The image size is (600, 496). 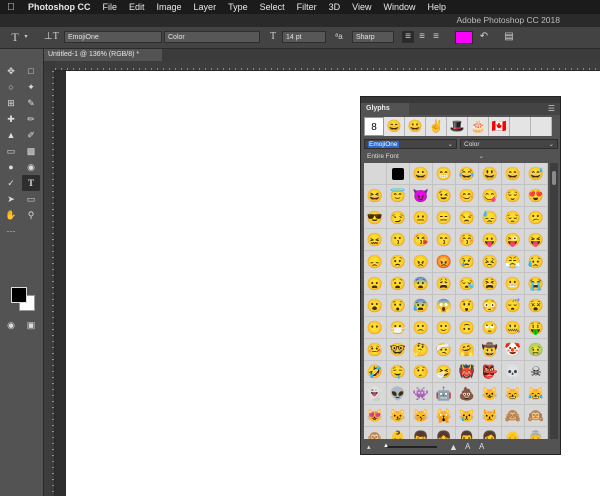 What do you see at coordinates (31, 87) in the screenshot?
I see `quick-select-tool-icon: ✦` at bounding box center [31, 87].